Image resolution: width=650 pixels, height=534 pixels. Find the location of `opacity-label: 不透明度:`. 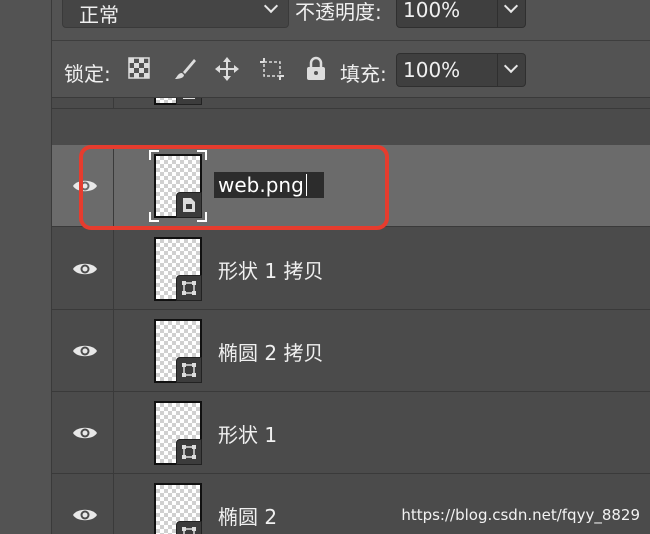

opacity-label: 不透明度: is located at coordinates (338, 12).